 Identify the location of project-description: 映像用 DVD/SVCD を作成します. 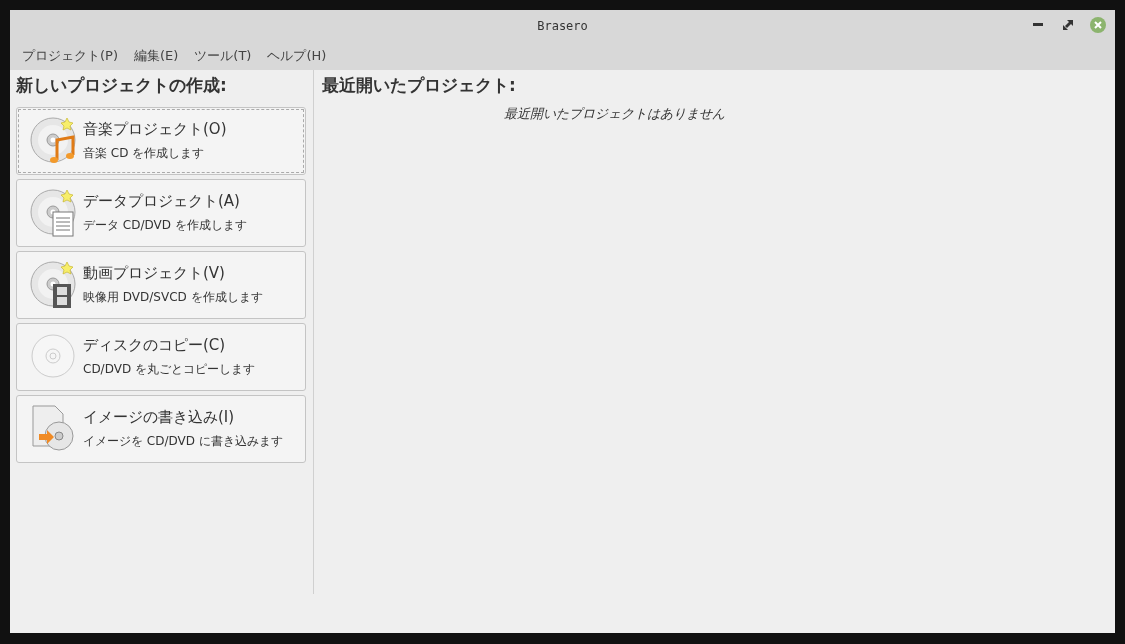
(173, 297).